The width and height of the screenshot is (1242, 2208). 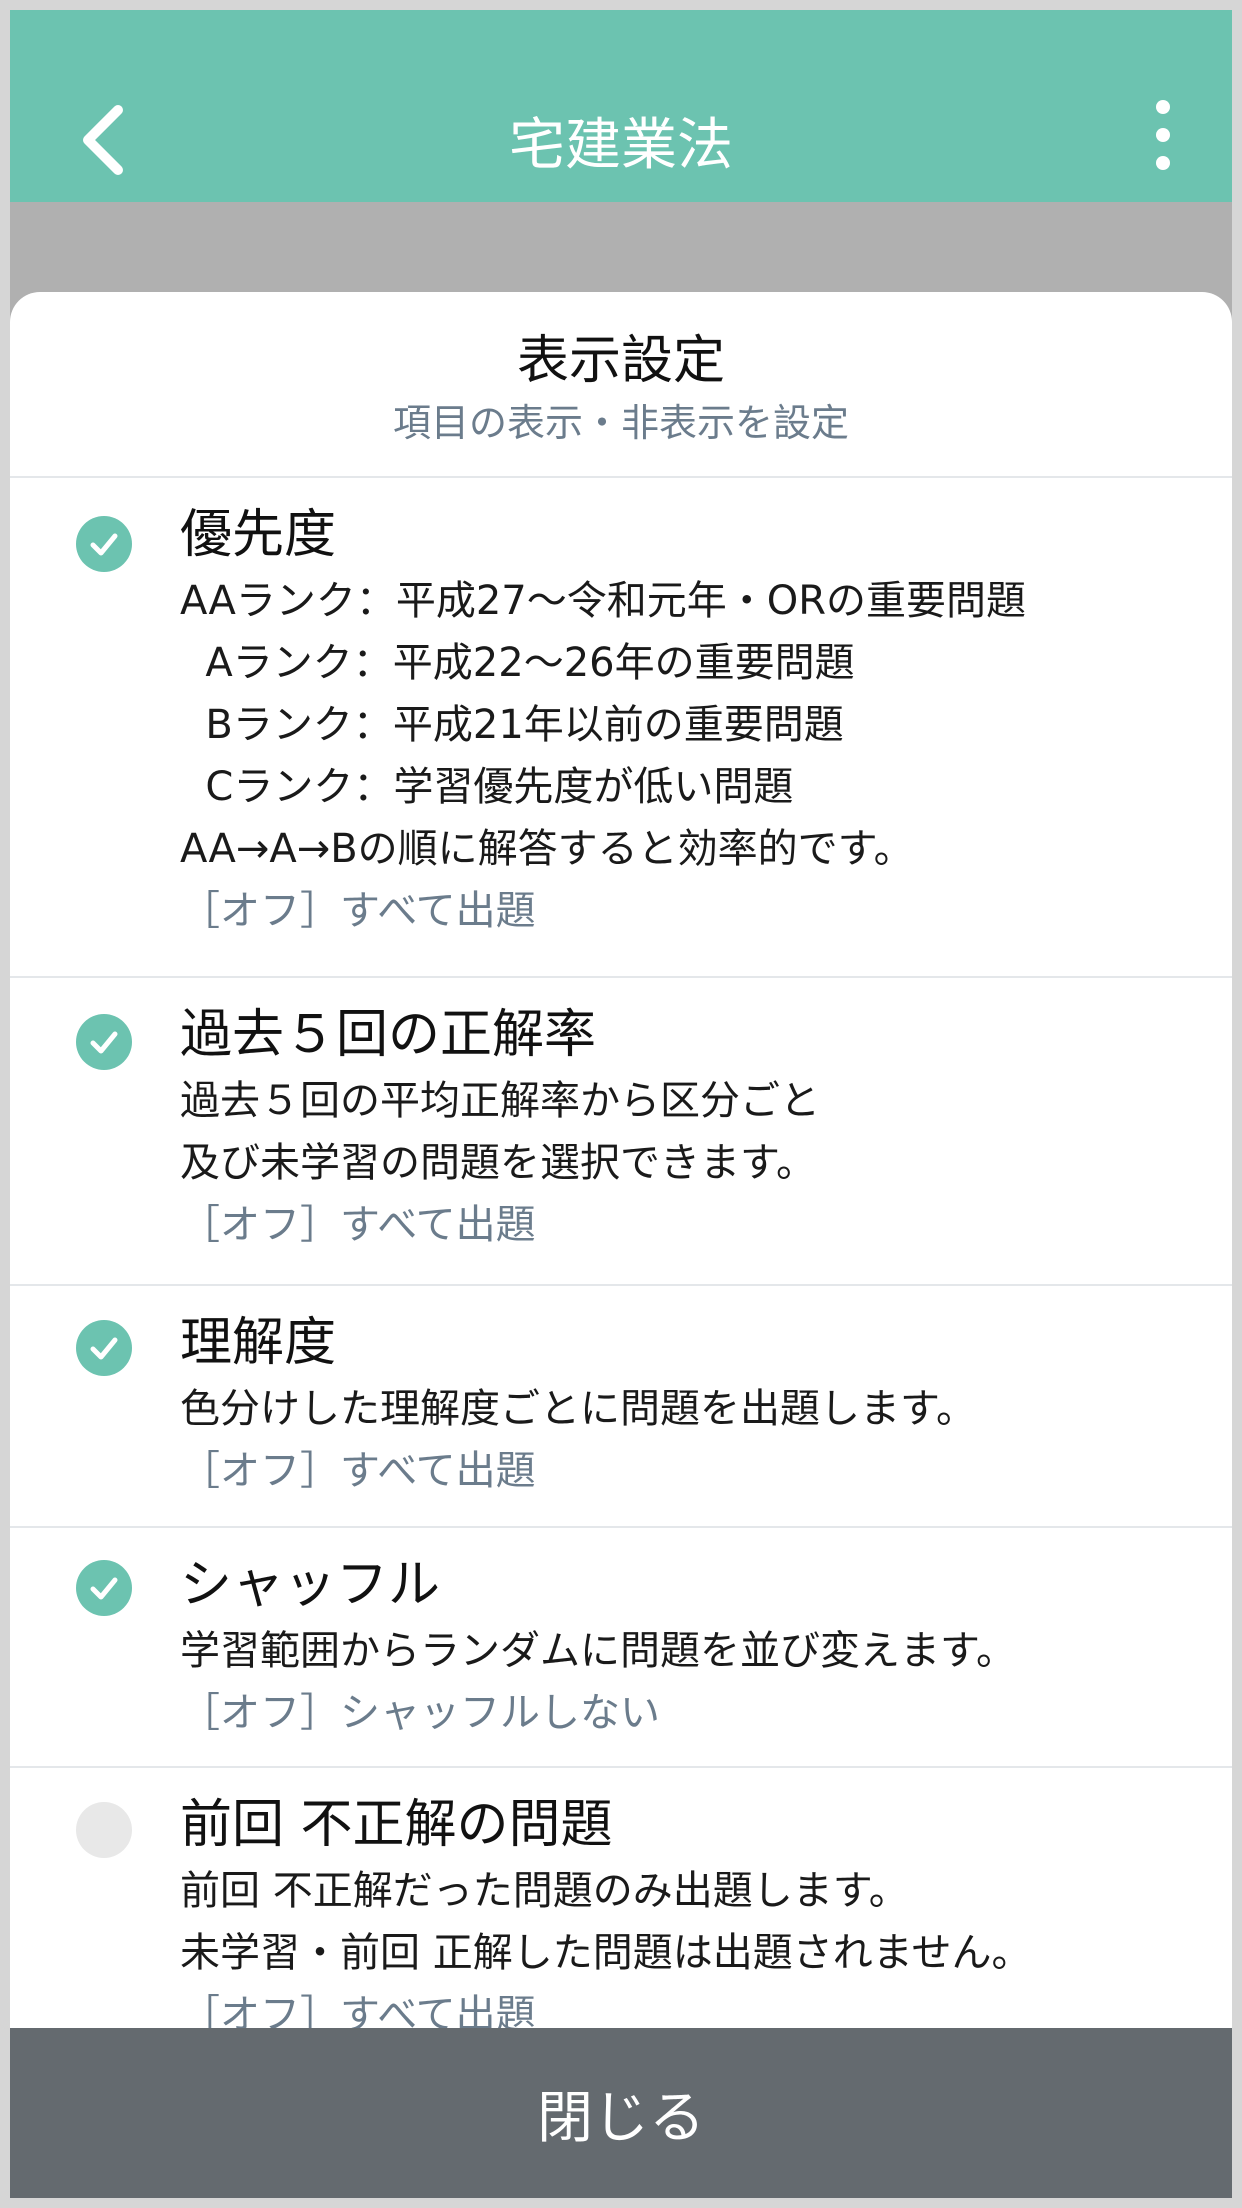 What do you see at coordinates (258, 1343) in the screenshot?
I see `setting-title: 理解度` at bounding box center [258, 1343].